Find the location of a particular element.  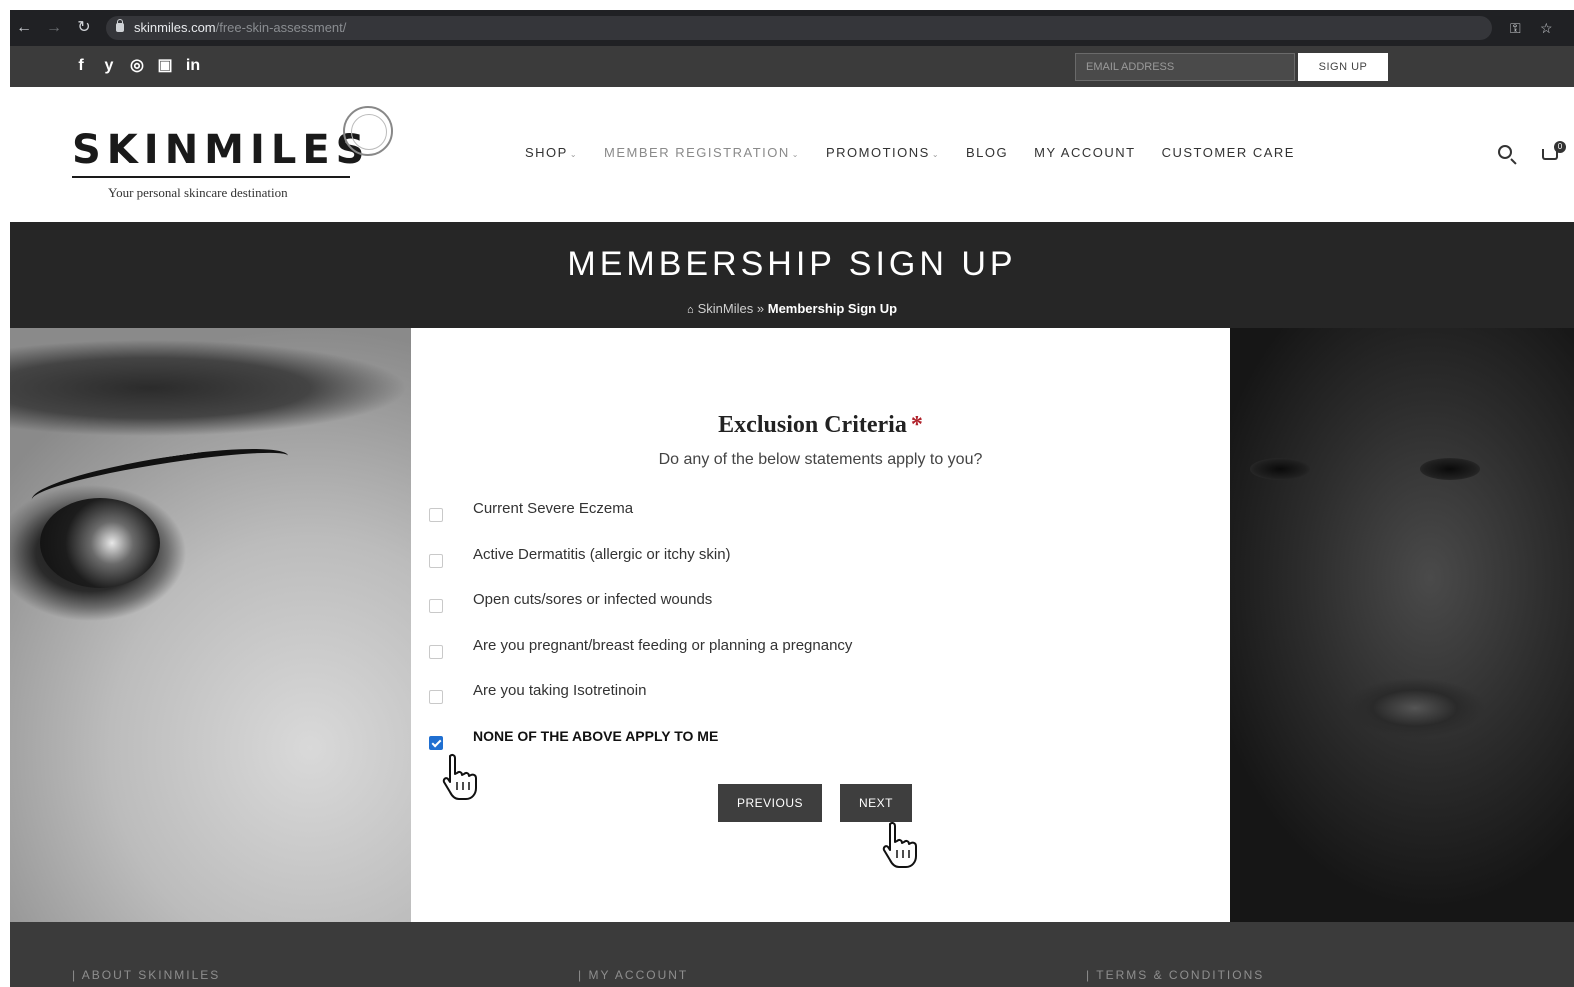

form-title: Exclusion Criteria * is located at coordinates (820, 425).